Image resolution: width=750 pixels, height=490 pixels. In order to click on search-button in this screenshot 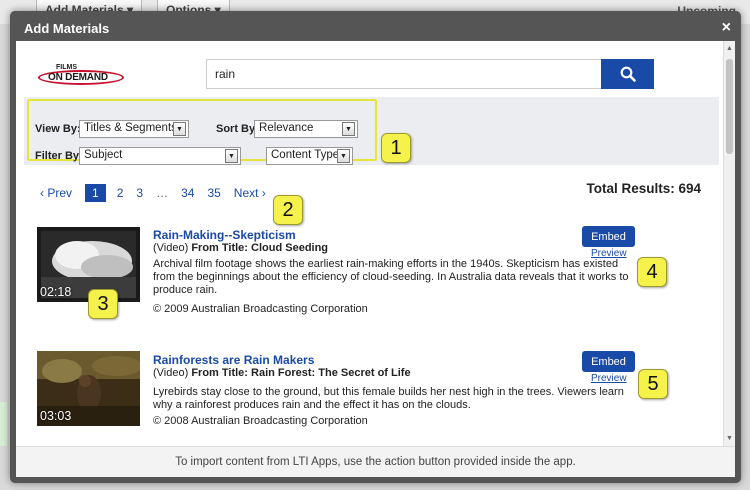, I will do `click(627, 74)`.